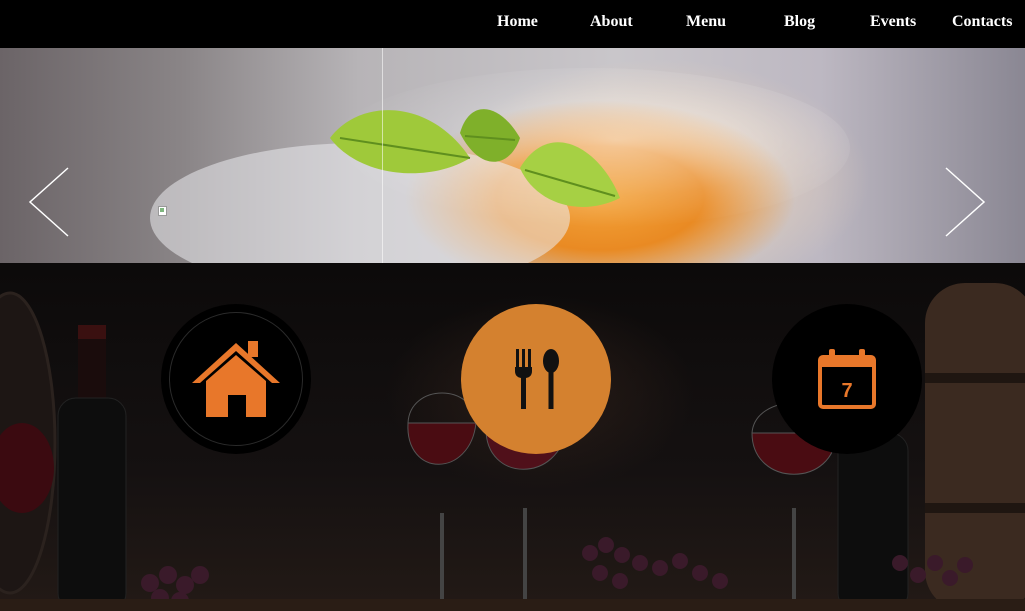  Describe the element at coordinates (846, 391) in the screenshot. I see `calendar-day-label: 7` at that location.